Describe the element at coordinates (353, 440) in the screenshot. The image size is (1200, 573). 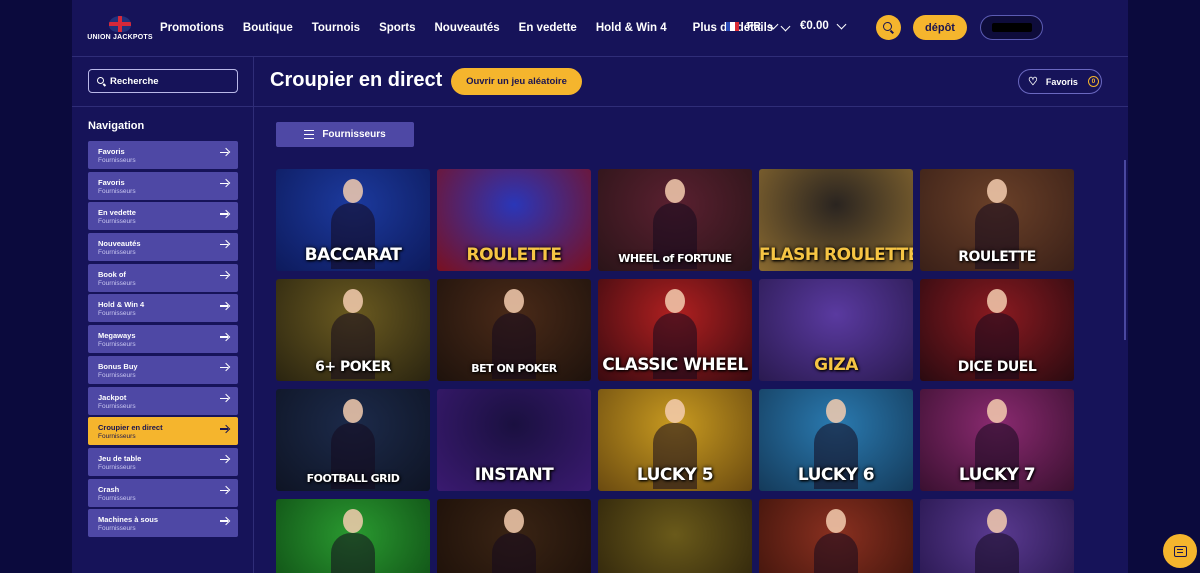
I see `game-tile: FOOTBALL GRID` at that location.